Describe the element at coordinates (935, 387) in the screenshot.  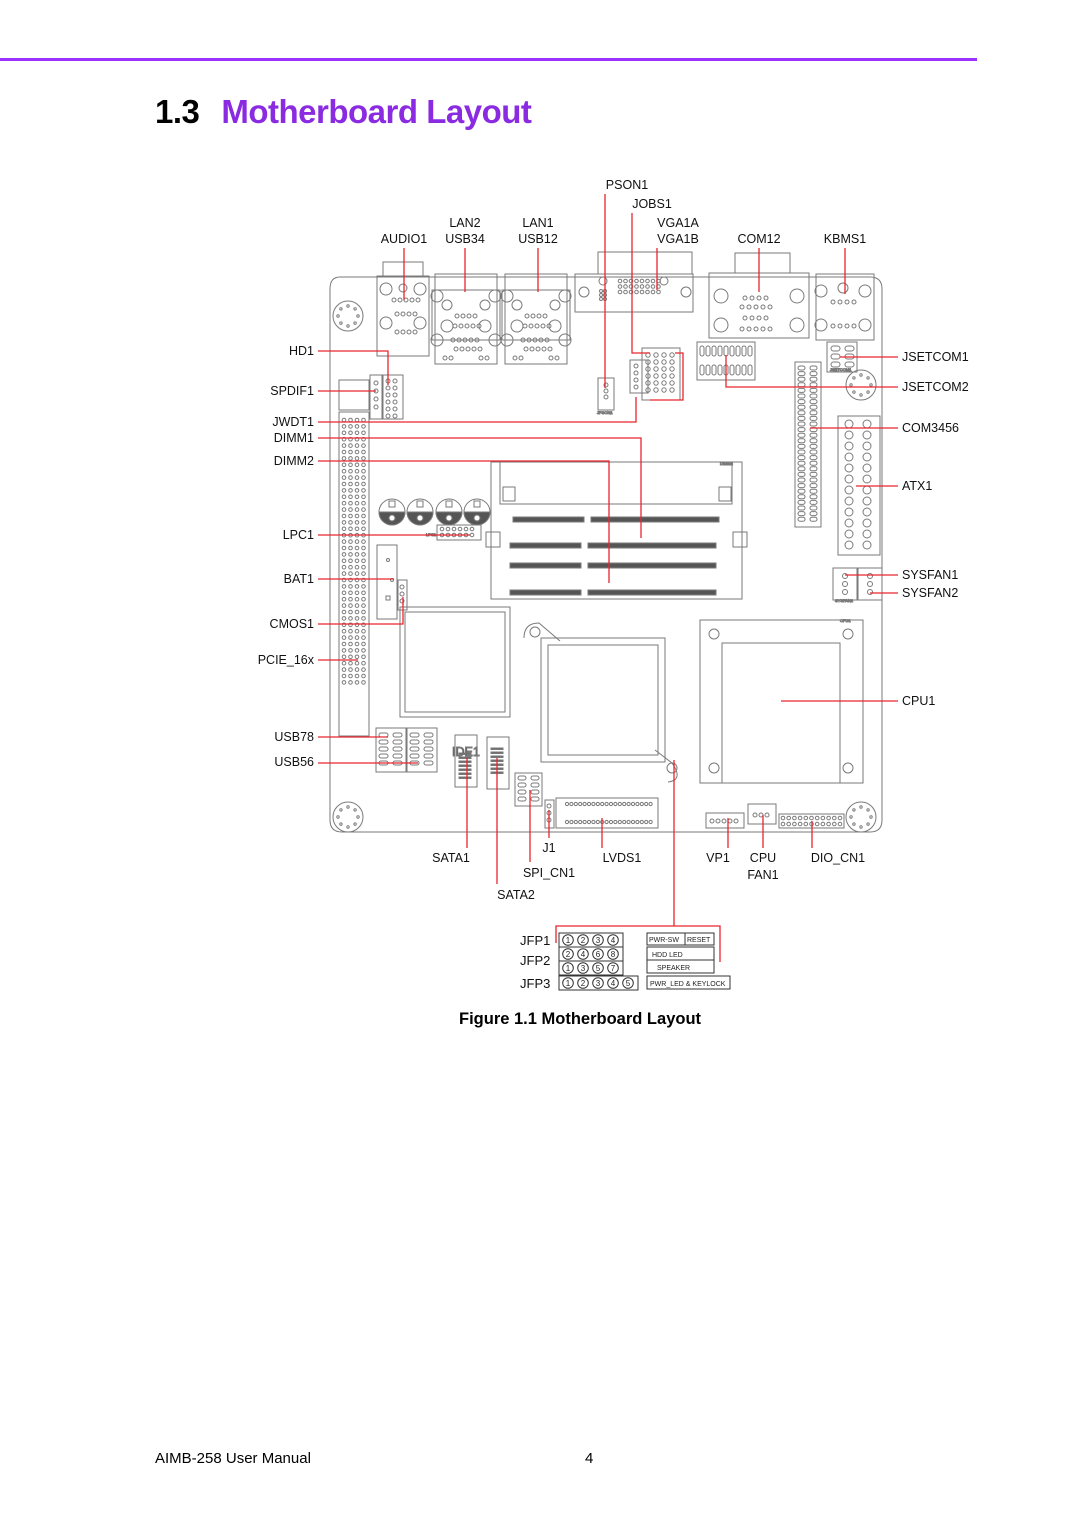
I see `label-jsetcom2: JSETCOM2` at that location.